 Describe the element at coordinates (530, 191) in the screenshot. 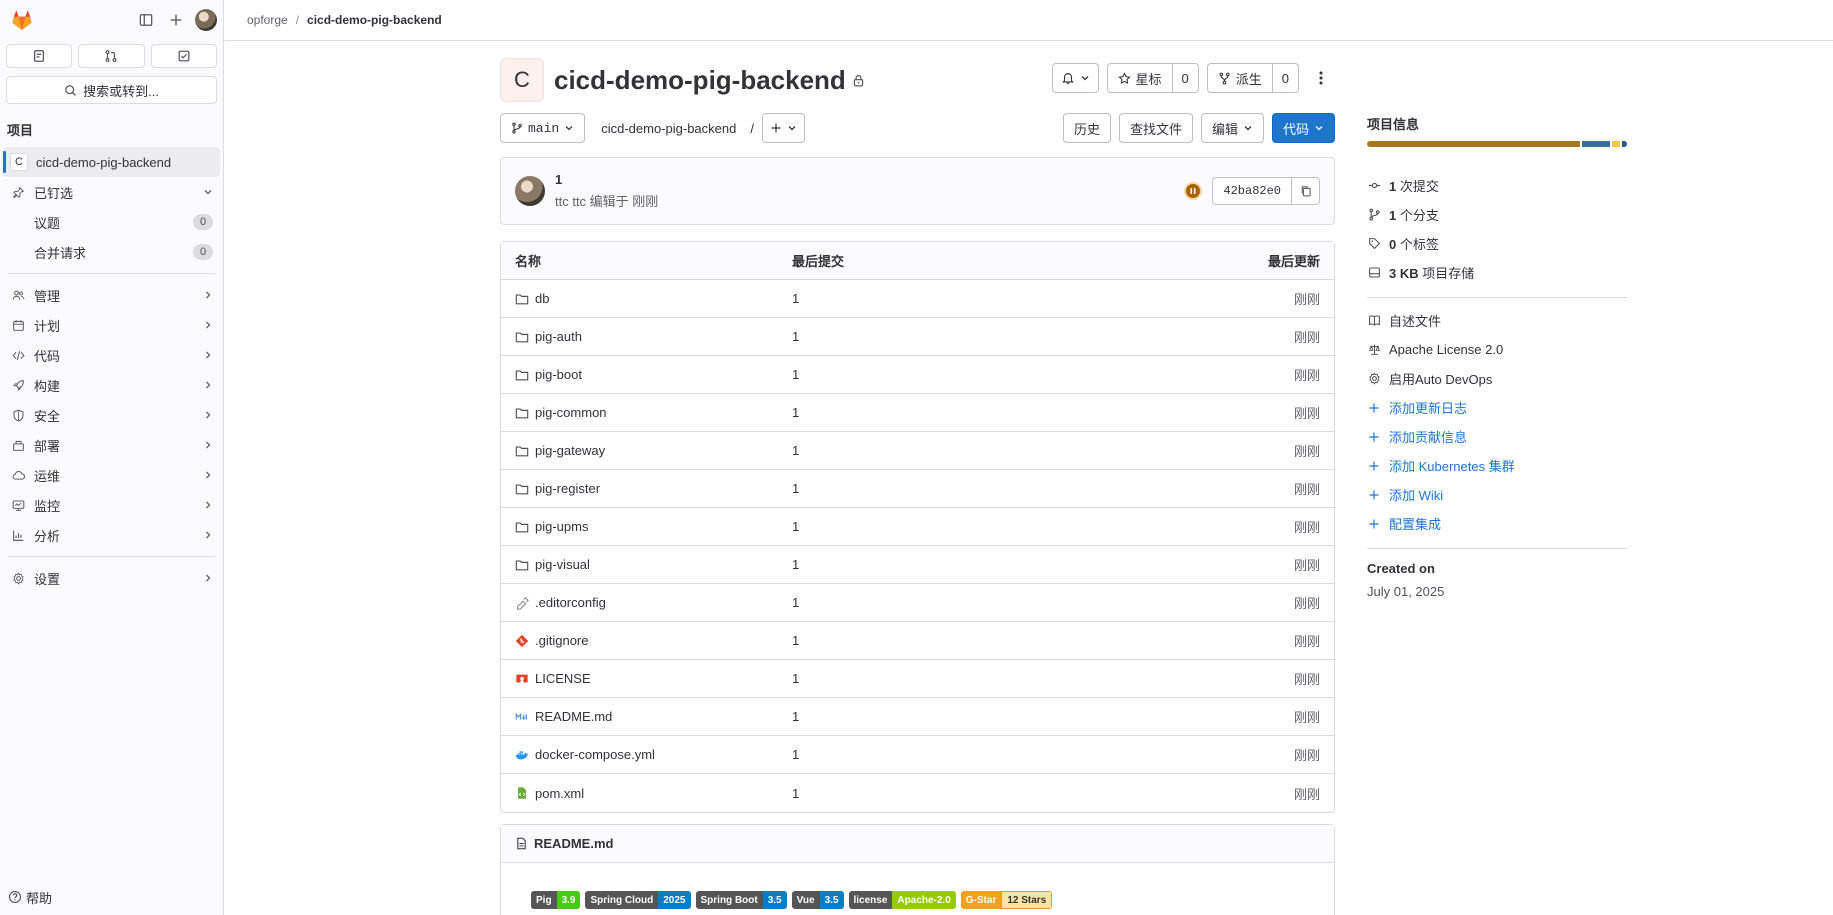

I see `commit-author-avatar` at that location.